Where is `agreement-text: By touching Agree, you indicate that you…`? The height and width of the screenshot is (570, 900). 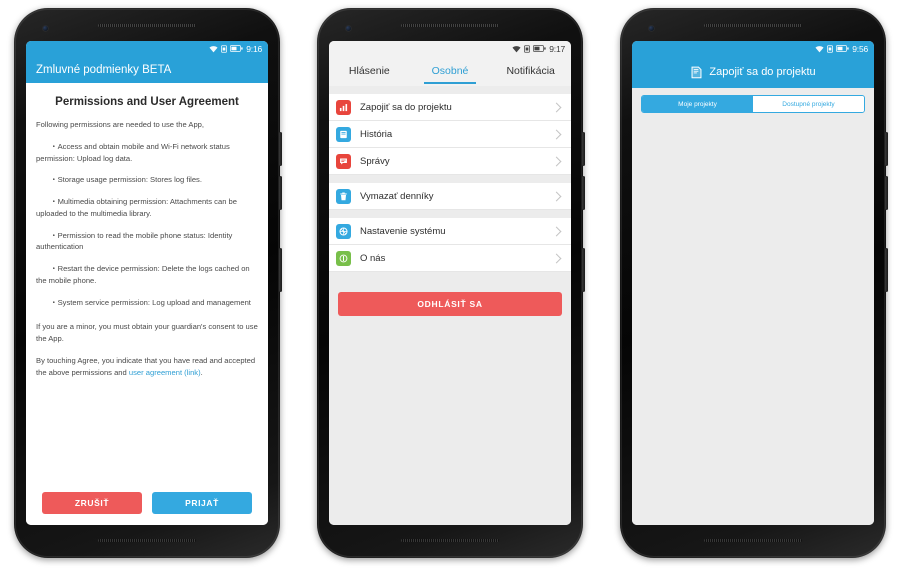
agreement-text: By touching Agree, you indicate that you… is located at coordinates (147, 367).